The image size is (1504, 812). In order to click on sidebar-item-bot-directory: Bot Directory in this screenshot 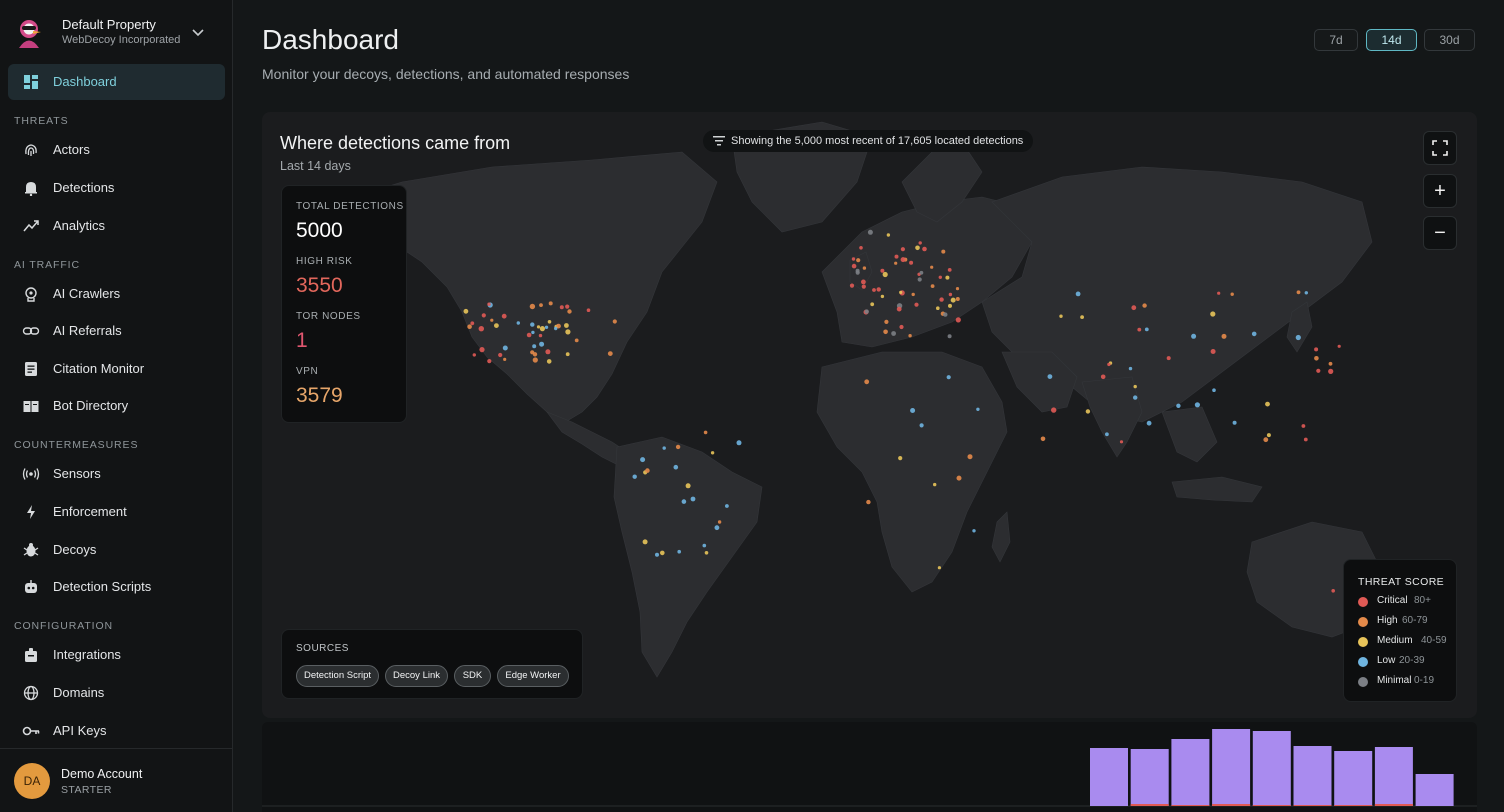, I will do `click(116, 406)`.